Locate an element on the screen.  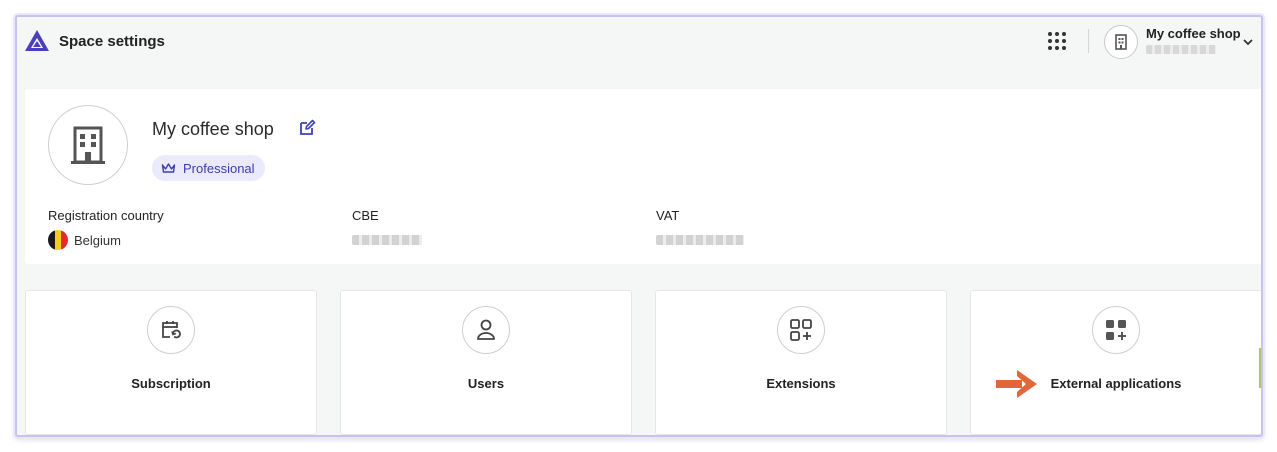
crown-icon is located at coordinates (168, 168).